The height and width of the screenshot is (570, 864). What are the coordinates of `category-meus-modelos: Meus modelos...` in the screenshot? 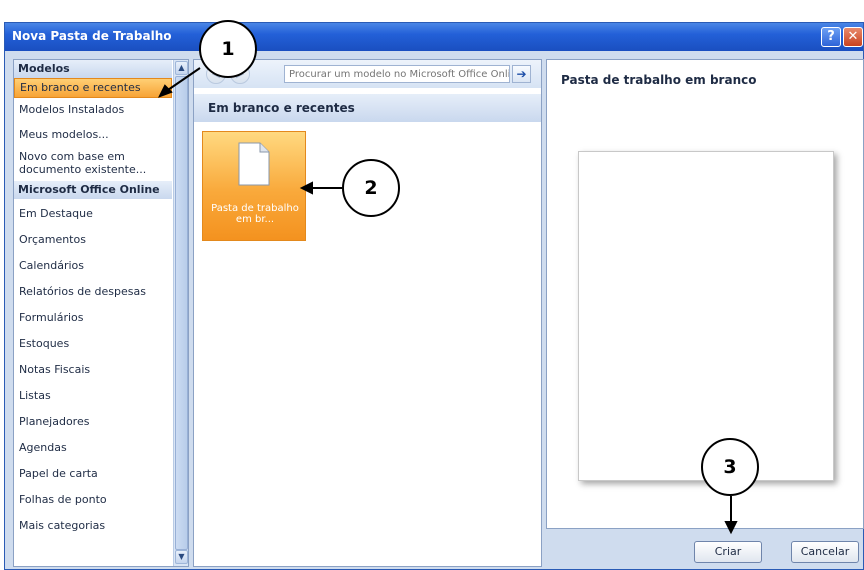 It's located at (93, 134).